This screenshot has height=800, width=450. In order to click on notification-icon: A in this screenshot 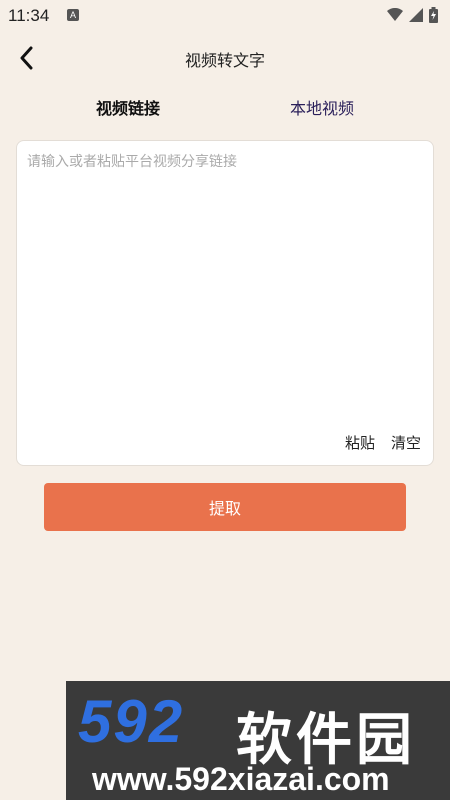, I will do `click(73, 15)`.